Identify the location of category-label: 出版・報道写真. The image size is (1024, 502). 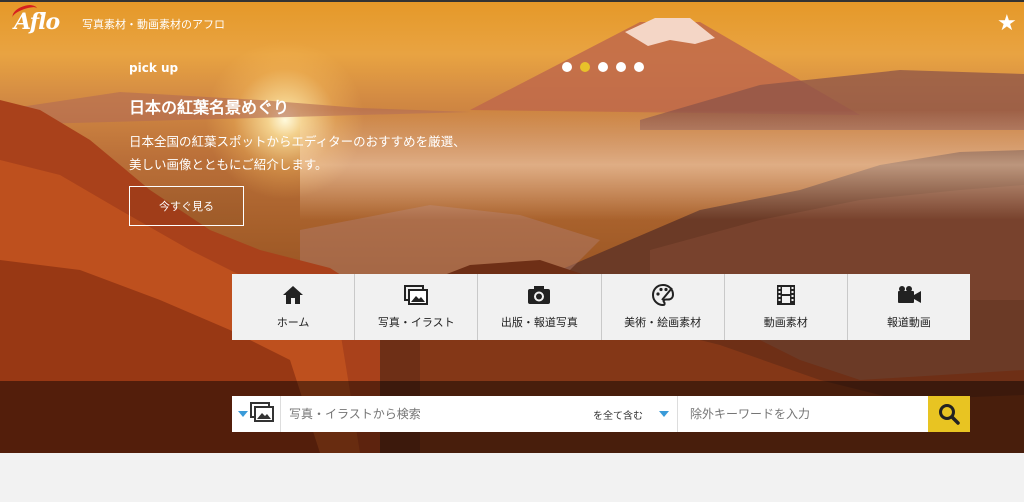
(539, 322).